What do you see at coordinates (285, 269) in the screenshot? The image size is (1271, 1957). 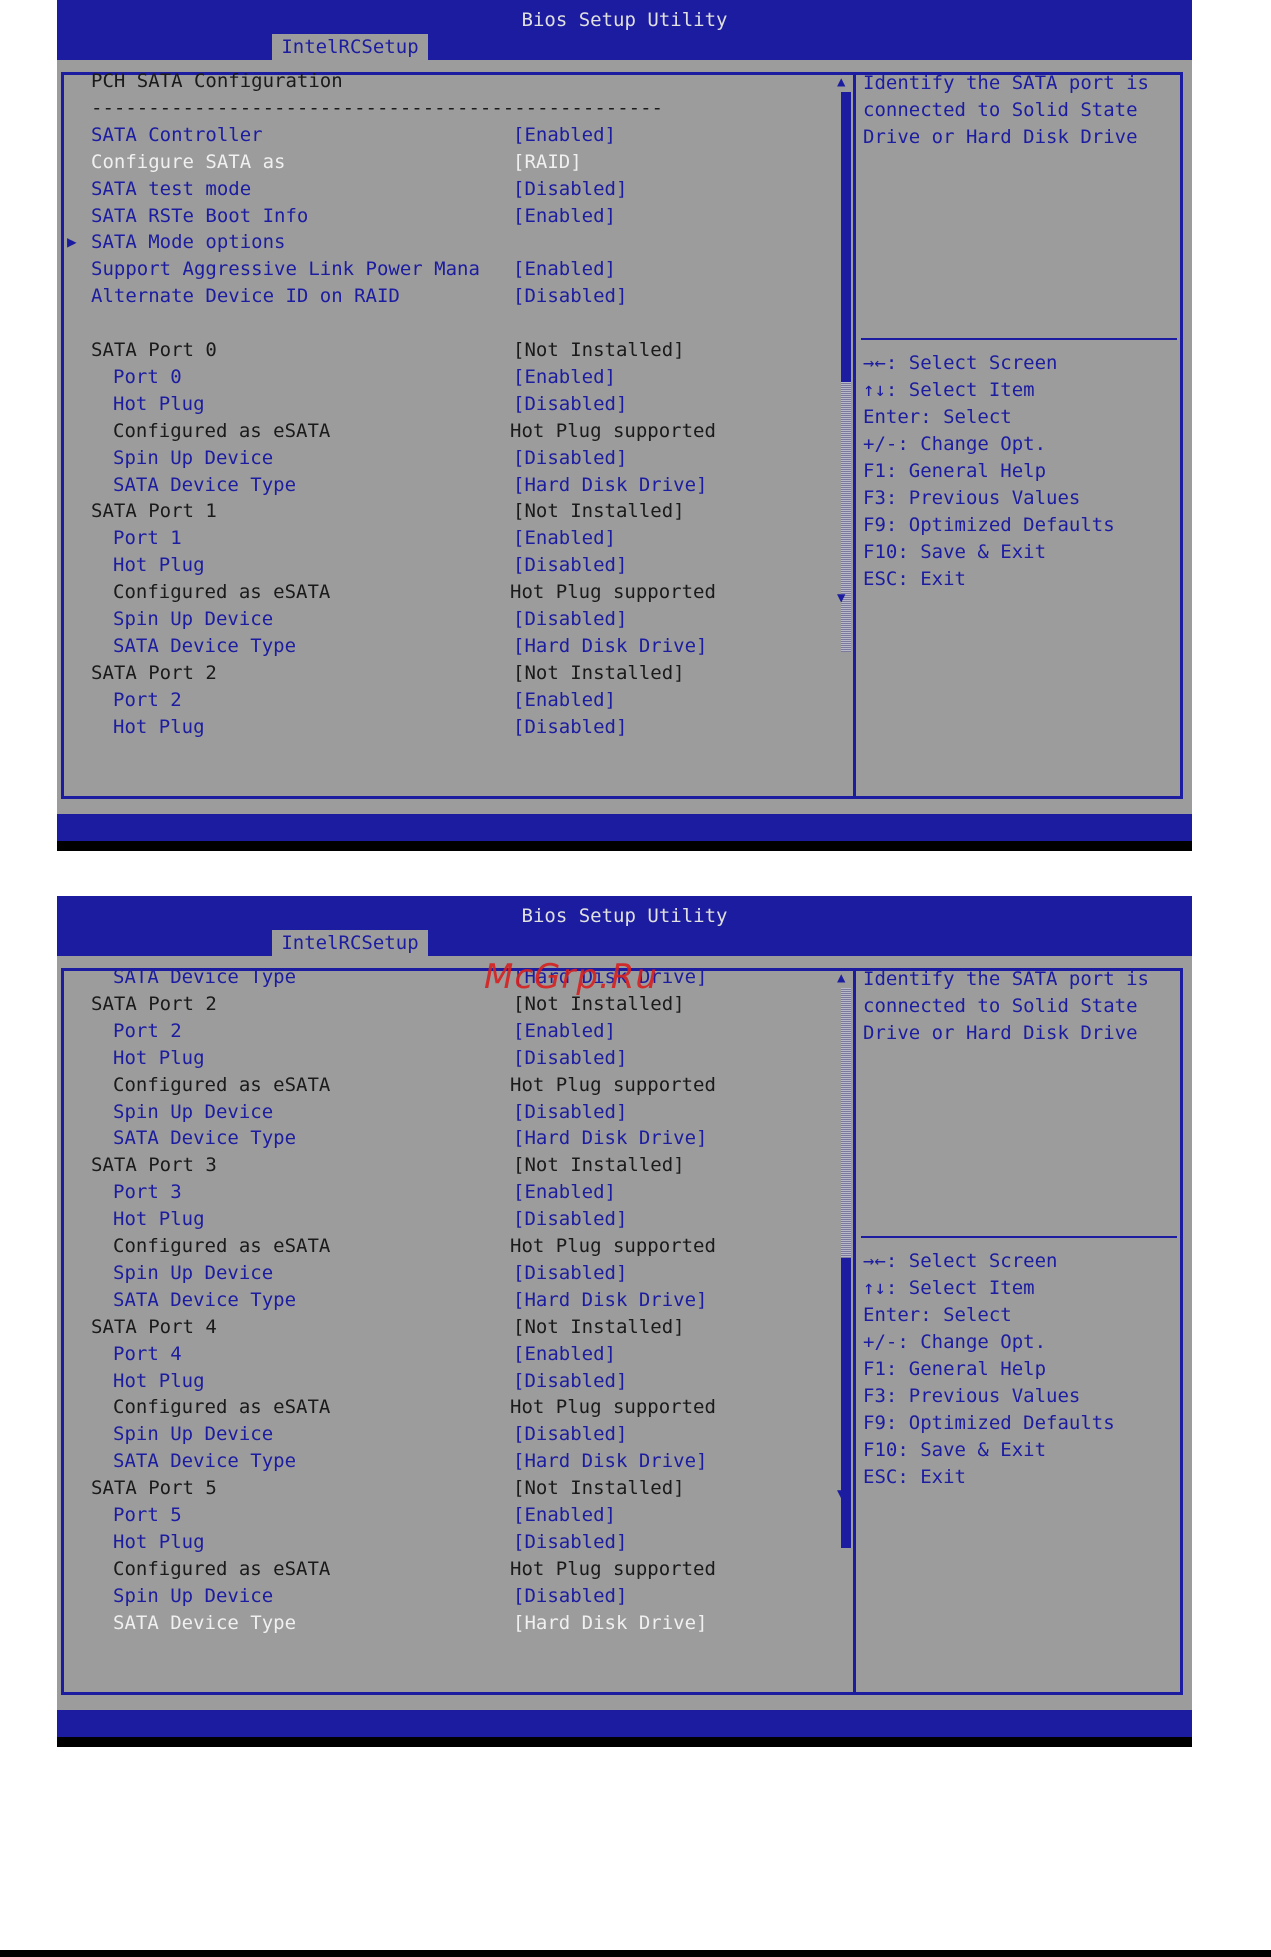 I see `setting-label: Support Aggressive Link Power Mana` at bounding box center [285, 269].